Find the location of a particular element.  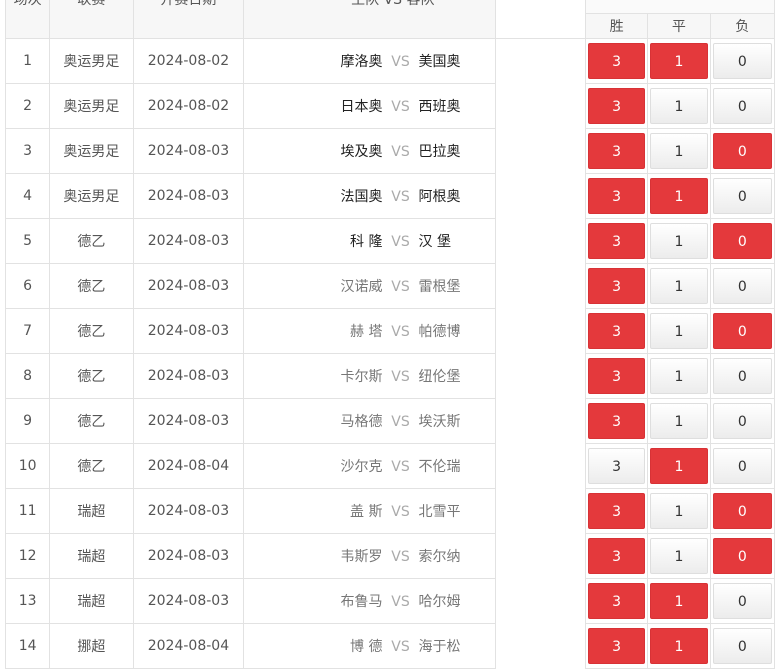

match-no: 14 is located at coordinates (27, 646).